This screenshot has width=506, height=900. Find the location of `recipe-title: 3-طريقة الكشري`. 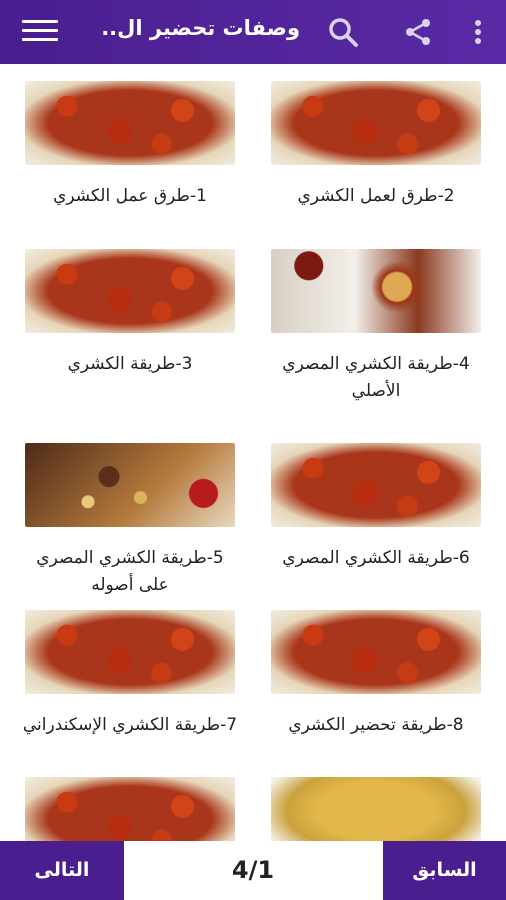

recipe-title: 3-طريقة الكشري is located at coordinates (130, 364).